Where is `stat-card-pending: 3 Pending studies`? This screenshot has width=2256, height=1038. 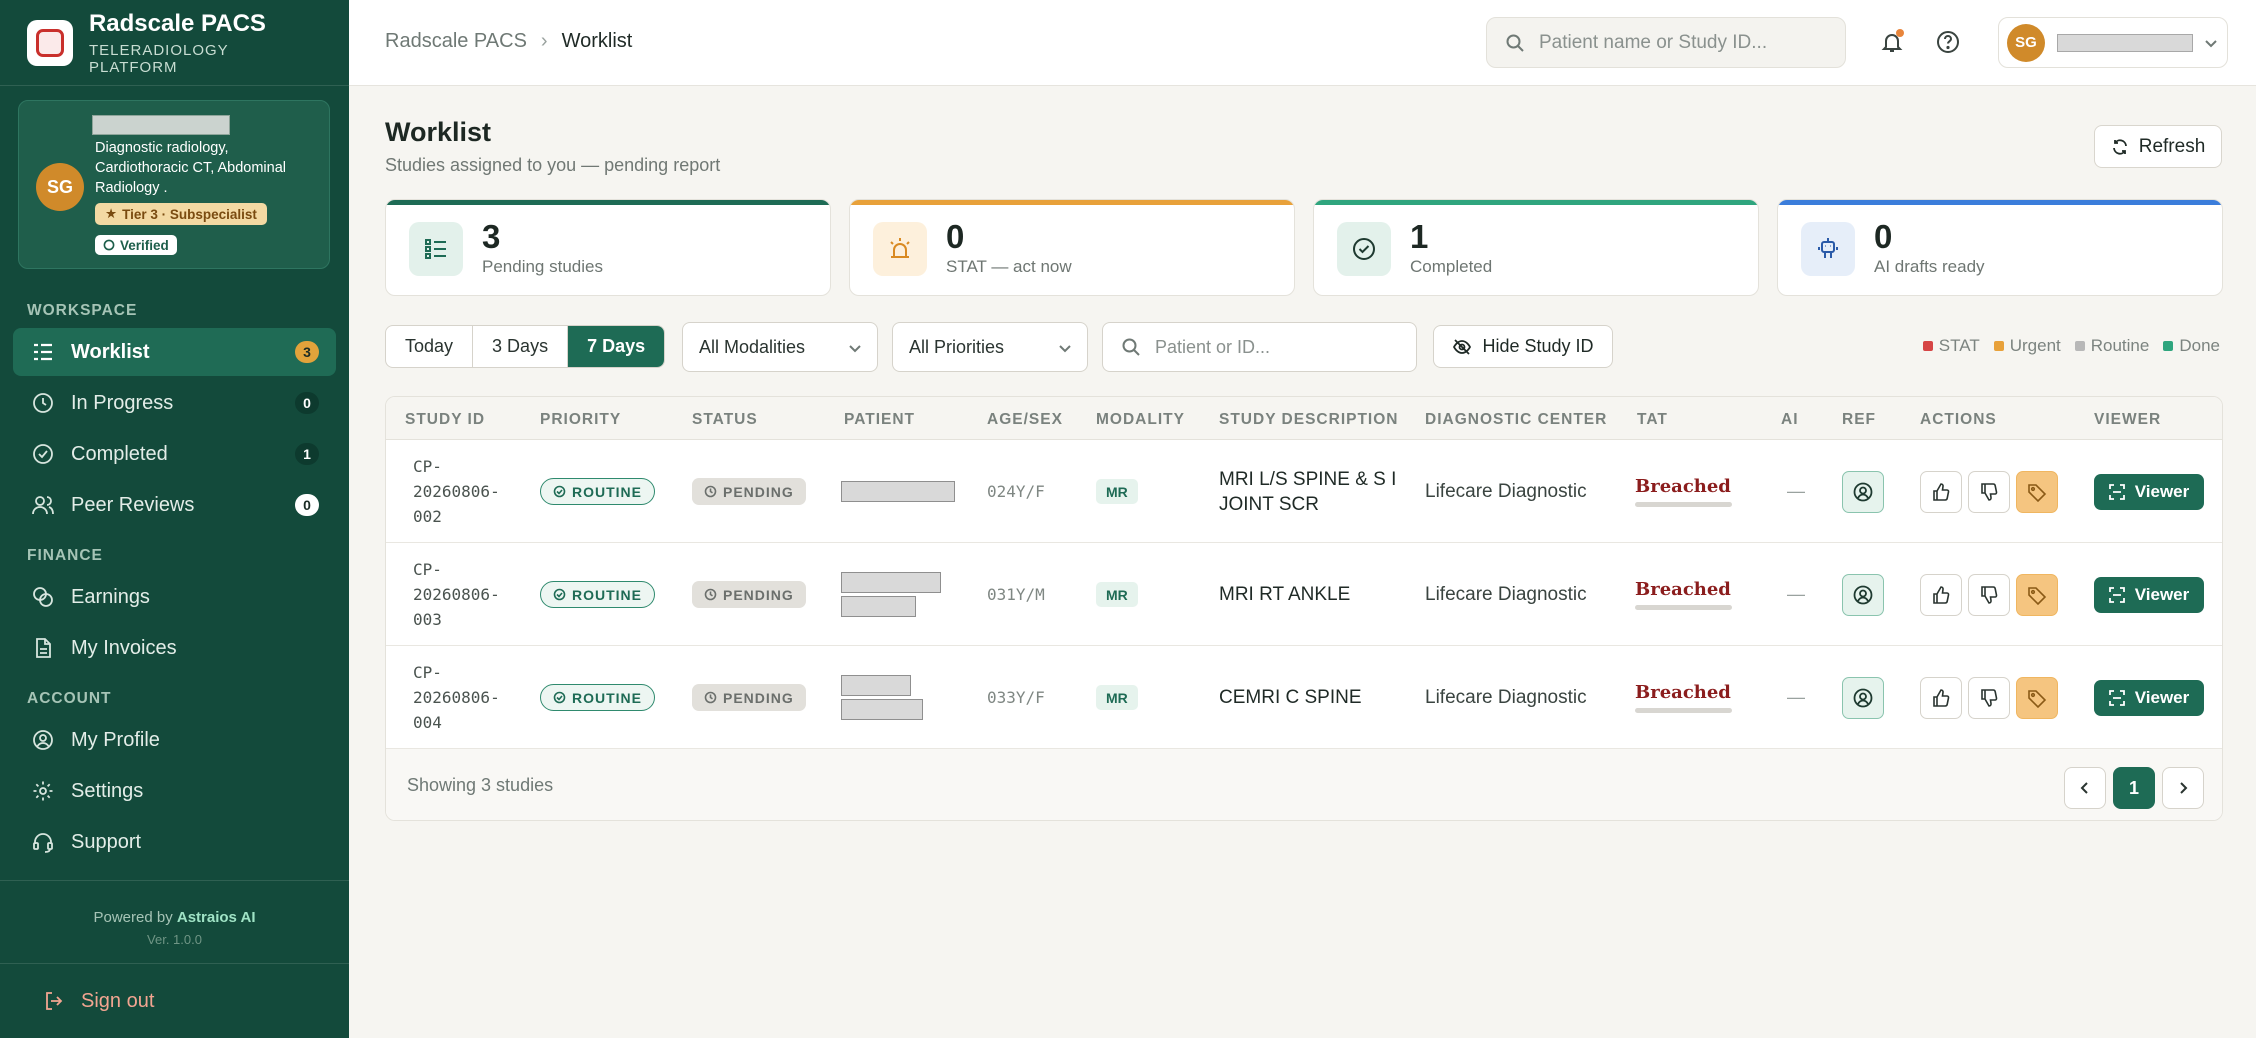 stat-card-pending: 3 Pending studies is located at coordinates (608, 247).